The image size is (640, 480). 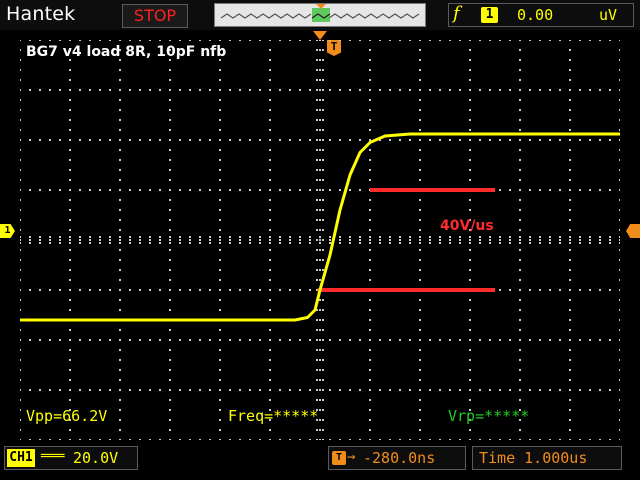 What do you see at coordinates (397, 458) in the screenshot?
I see `horizontal-position: T → -280.0ns` at bounding box center [397, 458].